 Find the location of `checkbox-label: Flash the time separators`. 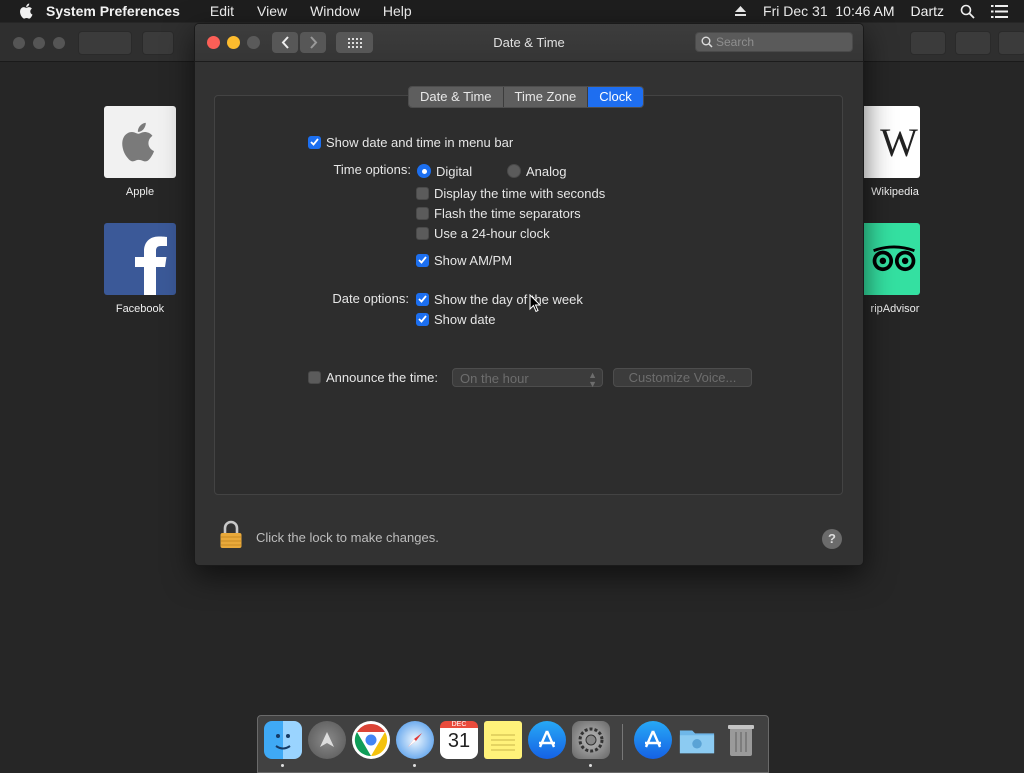

checkbox-label: Flash the time separators is located at coordinates (507, 213).